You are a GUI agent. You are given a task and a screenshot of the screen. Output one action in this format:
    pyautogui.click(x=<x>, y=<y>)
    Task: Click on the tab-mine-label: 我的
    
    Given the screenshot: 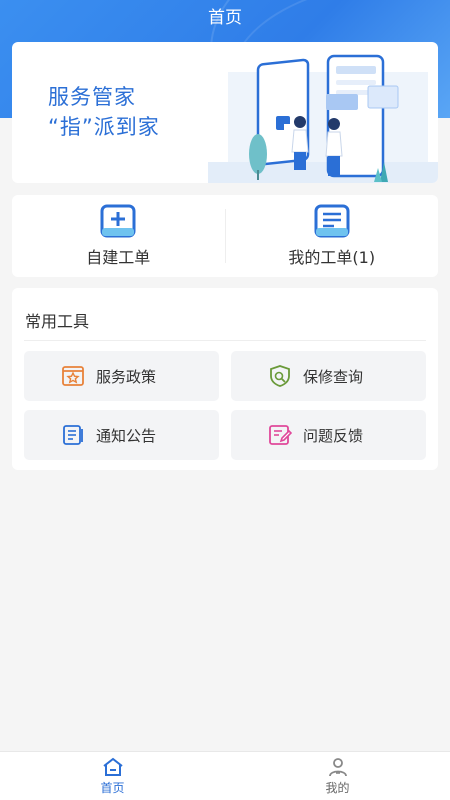 What is the action you would take?
    pyautogui.click(x=337, y=787)
    